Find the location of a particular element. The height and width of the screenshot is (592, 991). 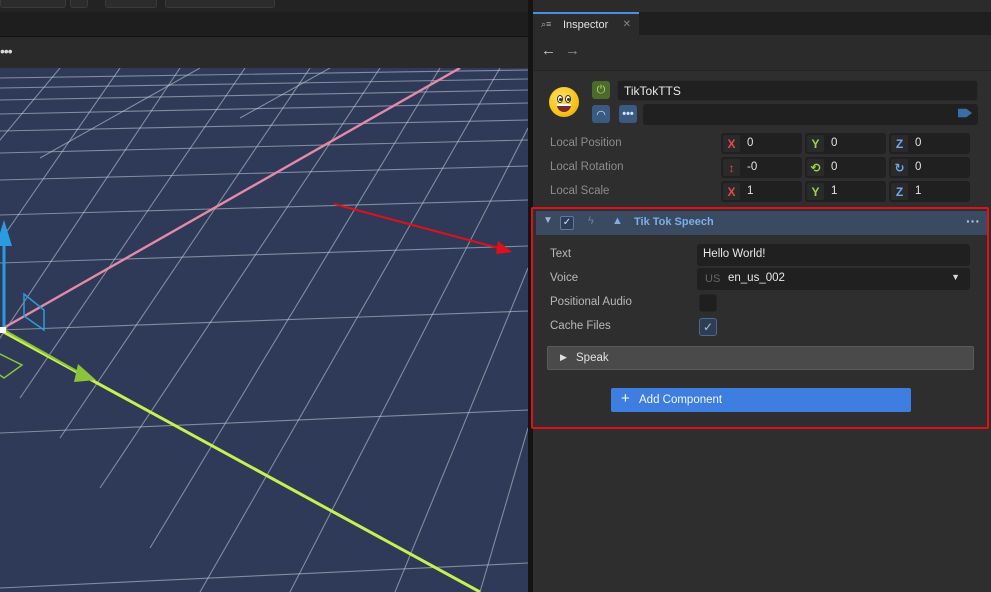

gizmo-center is located at coordinates (3, 330).